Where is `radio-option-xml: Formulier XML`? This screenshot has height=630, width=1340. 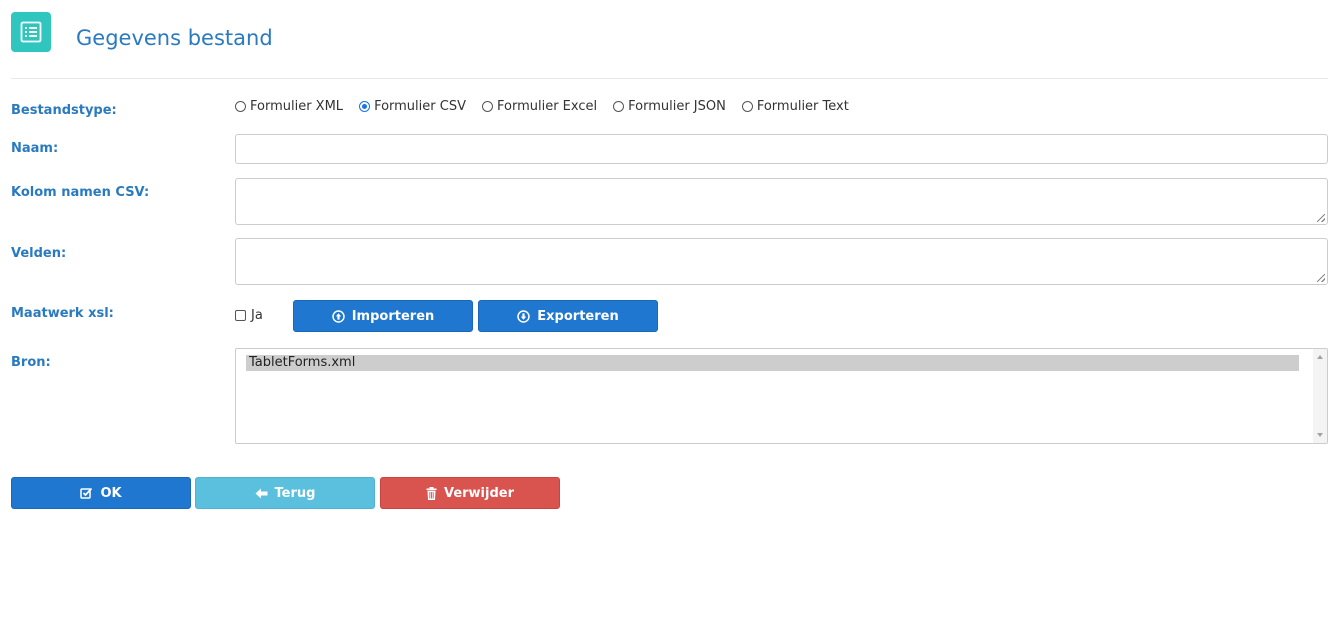 radio-option-xml: Formulier XML is located at coordinates (289, 106).